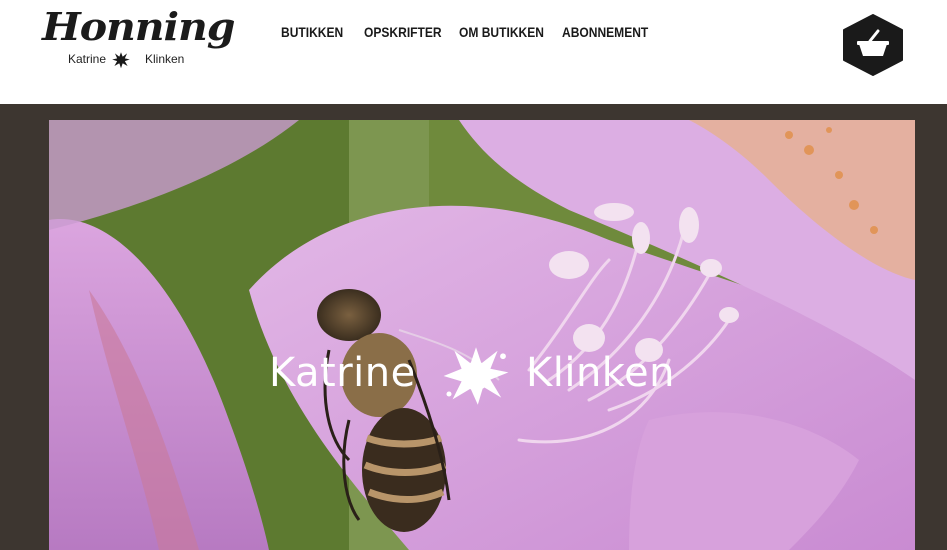 This screenshot has width=947, height=550. What do you see at coordinates (165, 59) in the screenshot?
I see `logo-sub-right: Klinken` at bounding box center [165, 59].